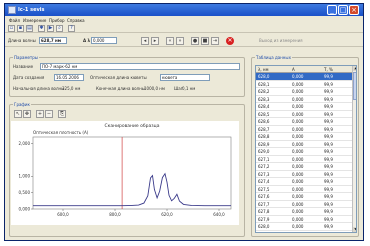  I want to click on table-row: 627,8 0,000 99,9, so click(304, 212).